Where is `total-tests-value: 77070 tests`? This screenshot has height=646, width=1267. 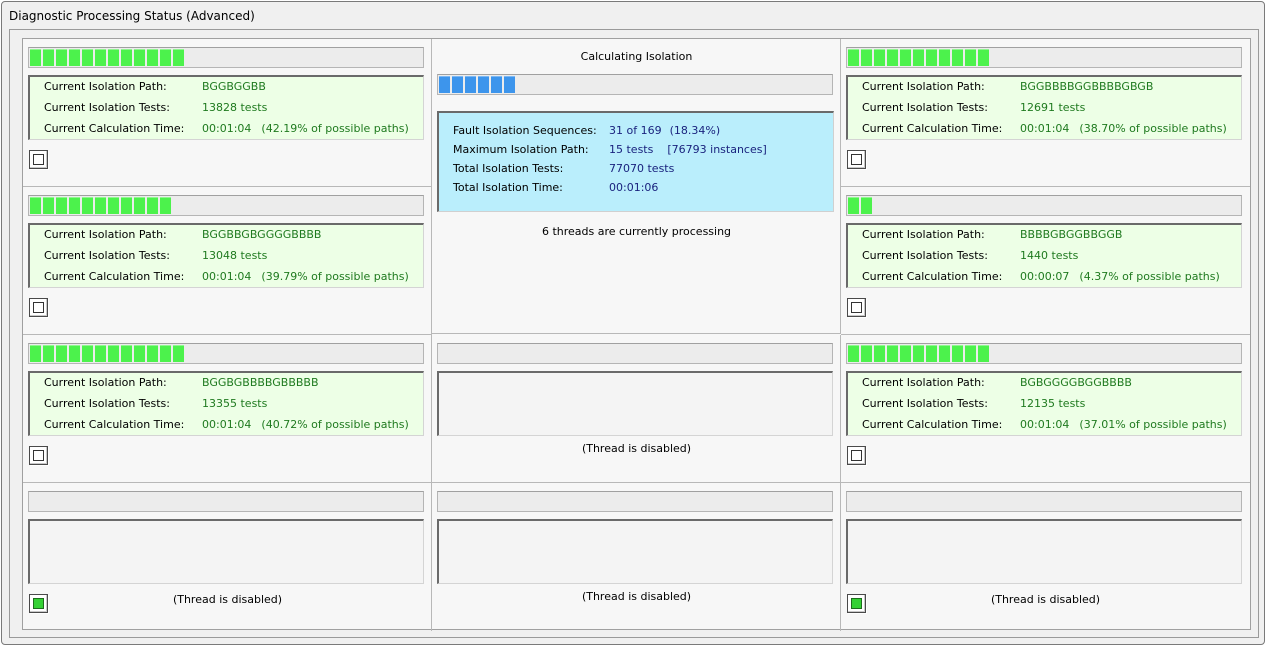
total-tests-value: 77070 tests is located at coordinates (642, 168).